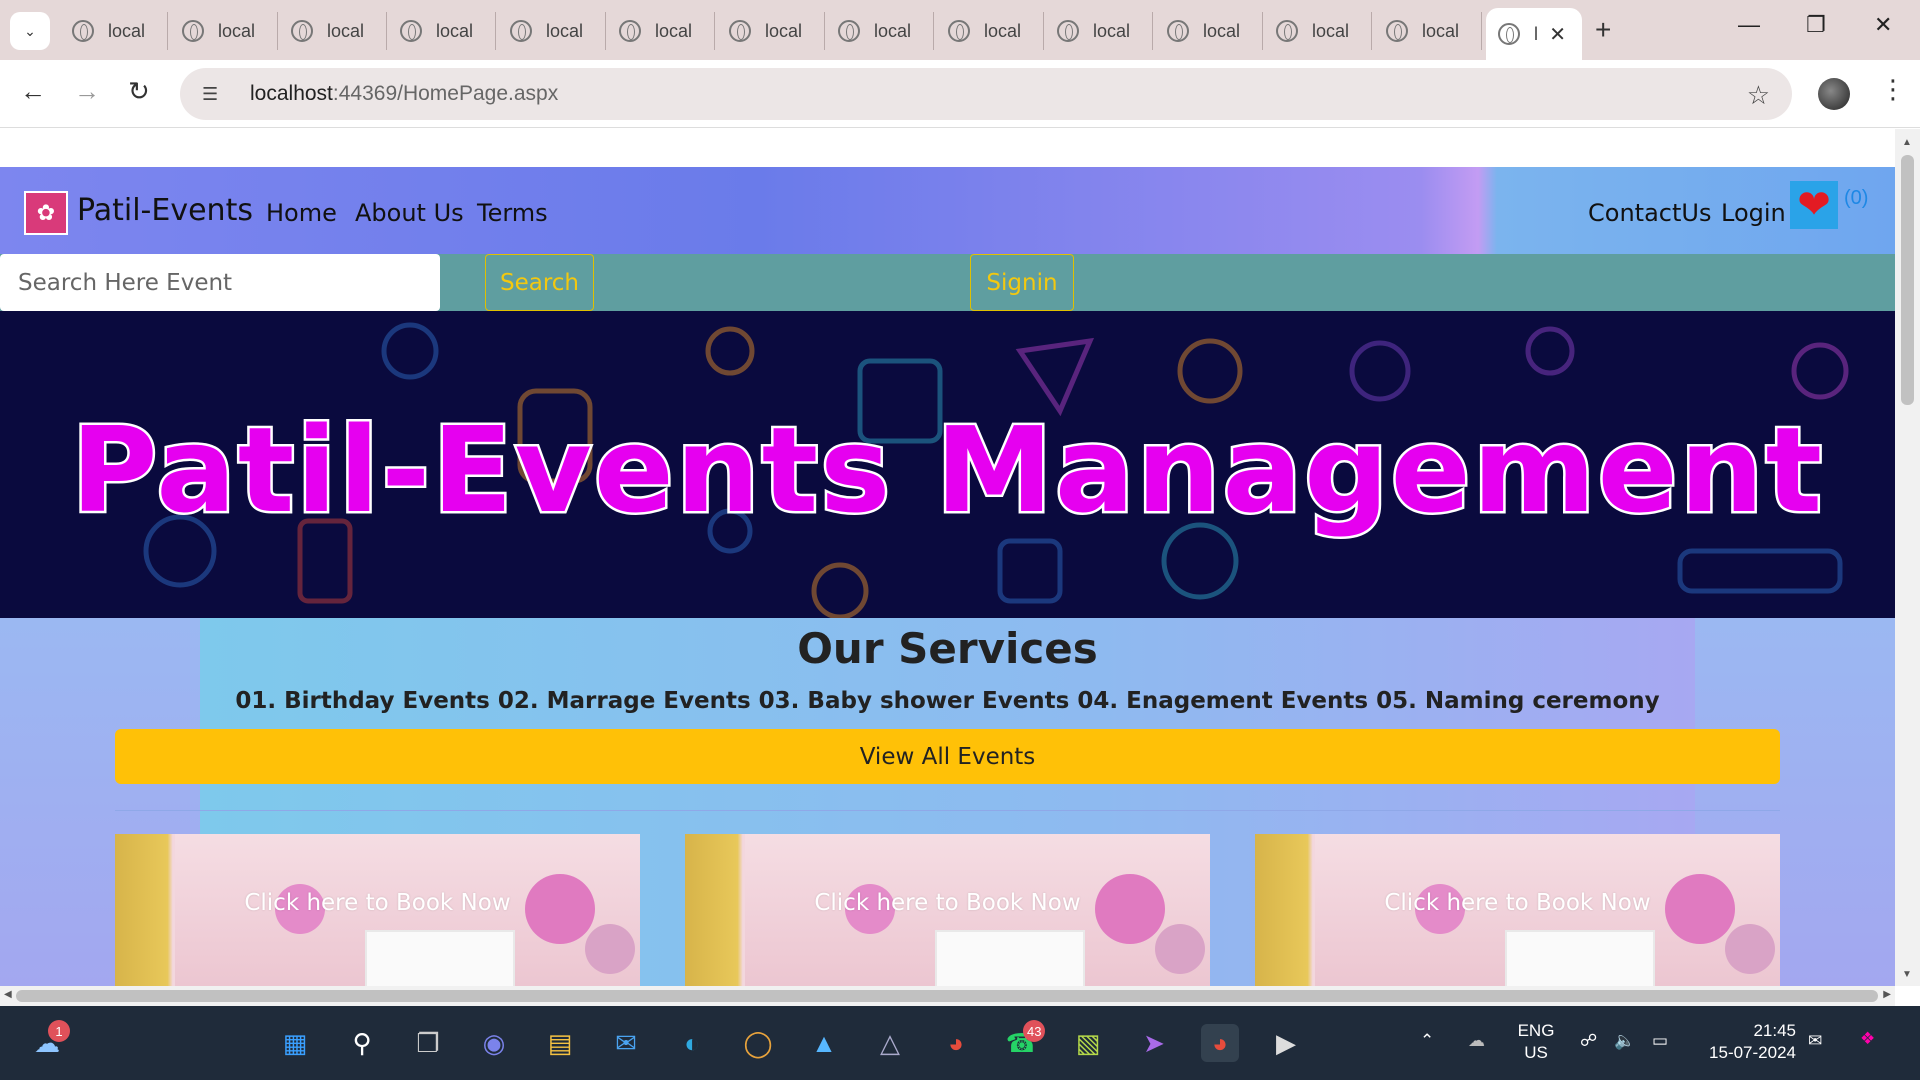 Image resolution: width=1920 pixels, height=1080 pixels. I want to click on view-all-events-button: View All Events, so click(947, 756).